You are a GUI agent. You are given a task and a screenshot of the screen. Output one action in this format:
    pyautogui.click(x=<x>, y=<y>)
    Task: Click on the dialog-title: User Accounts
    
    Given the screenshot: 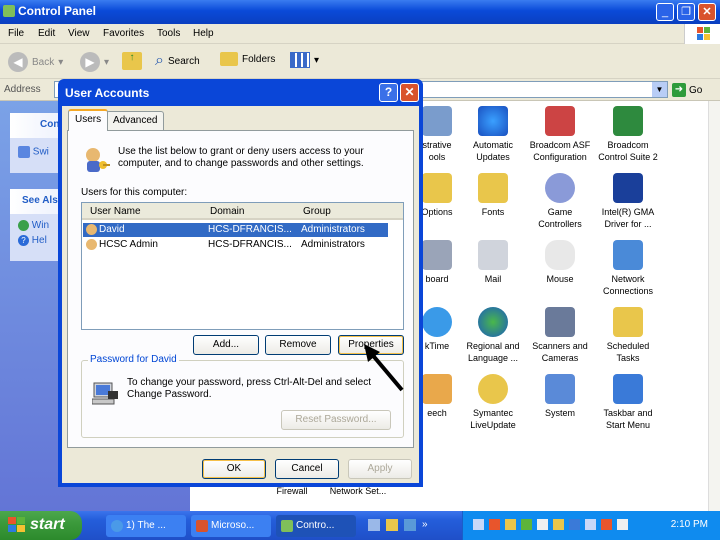 What is the action you would take?
    pyautogui.click(x=107, y=93)
    